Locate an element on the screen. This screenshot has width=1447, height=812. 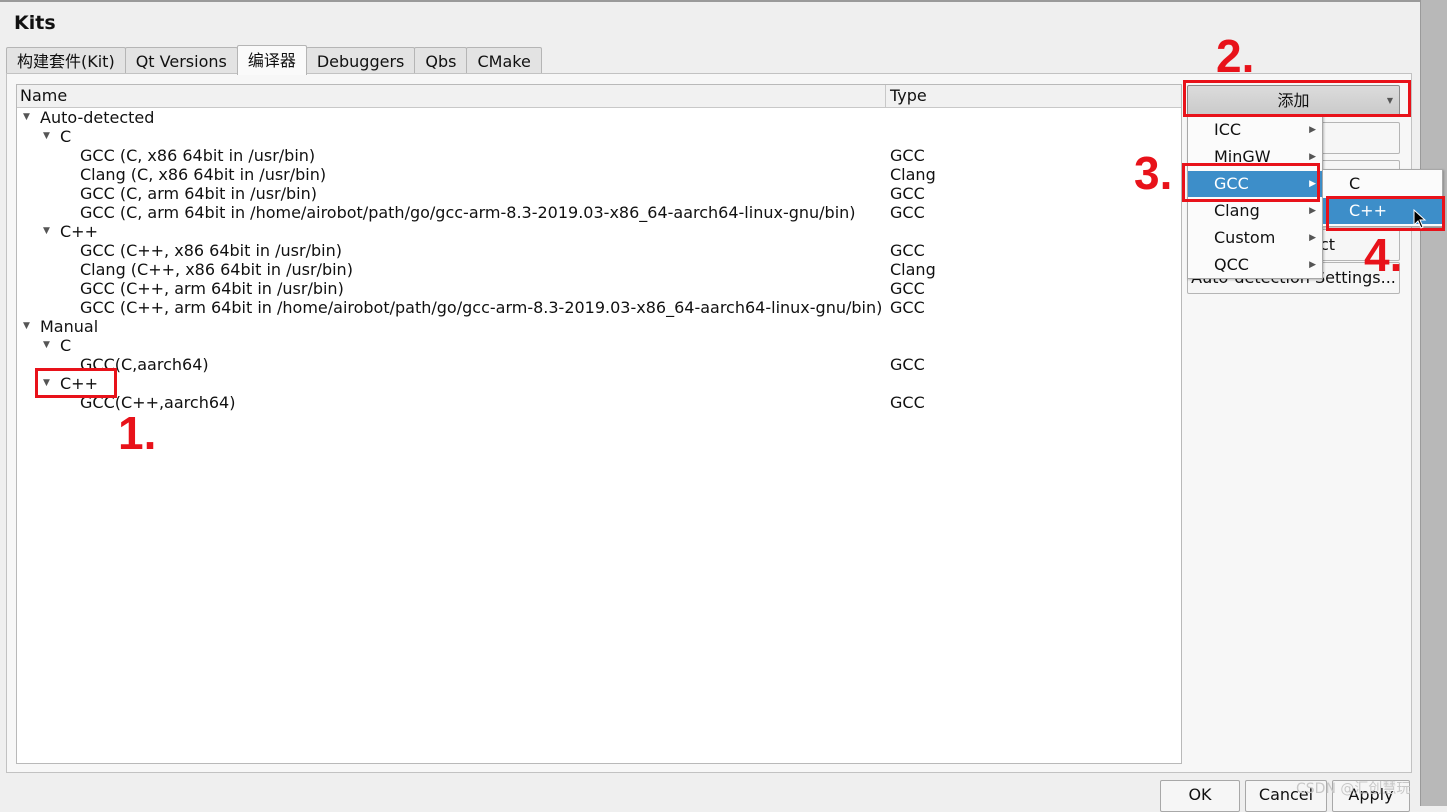
tree-row: GCC (C++, arm 64bit in /usr/bin) GCC is located at coordinates (599, 288).